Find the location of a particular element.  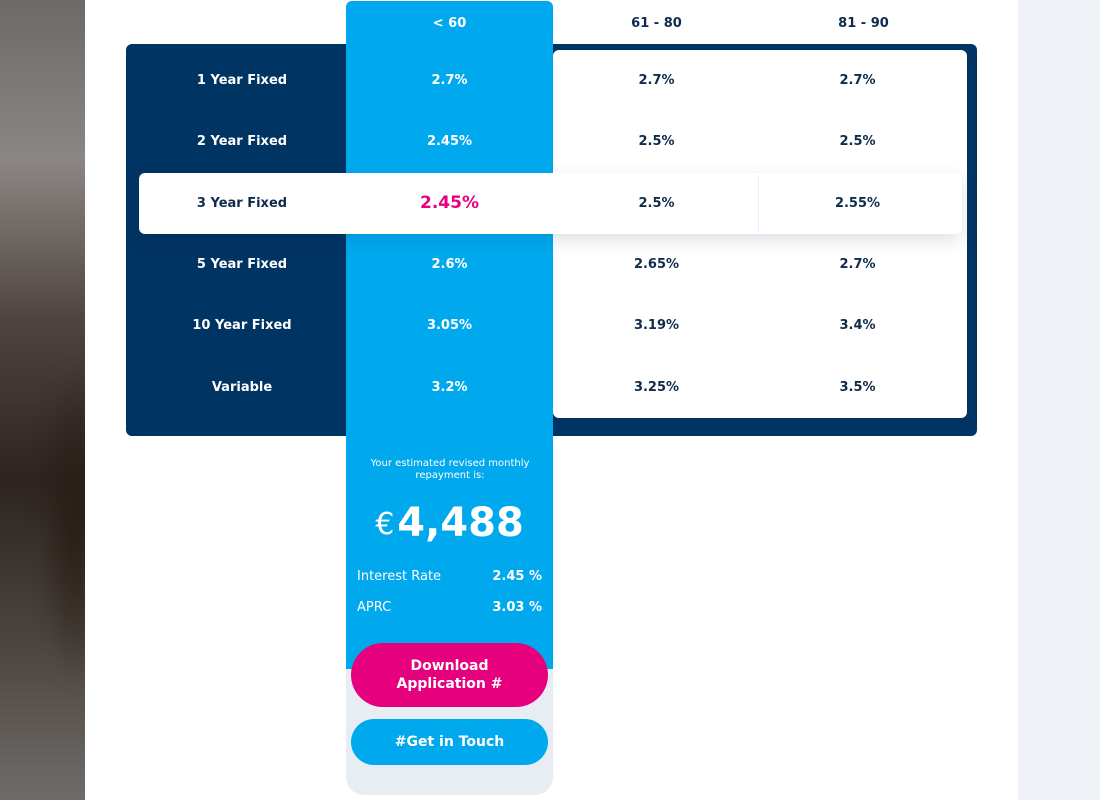

rate-cell-2y-lt60: 2.45% is located at coordinates (449, 141).